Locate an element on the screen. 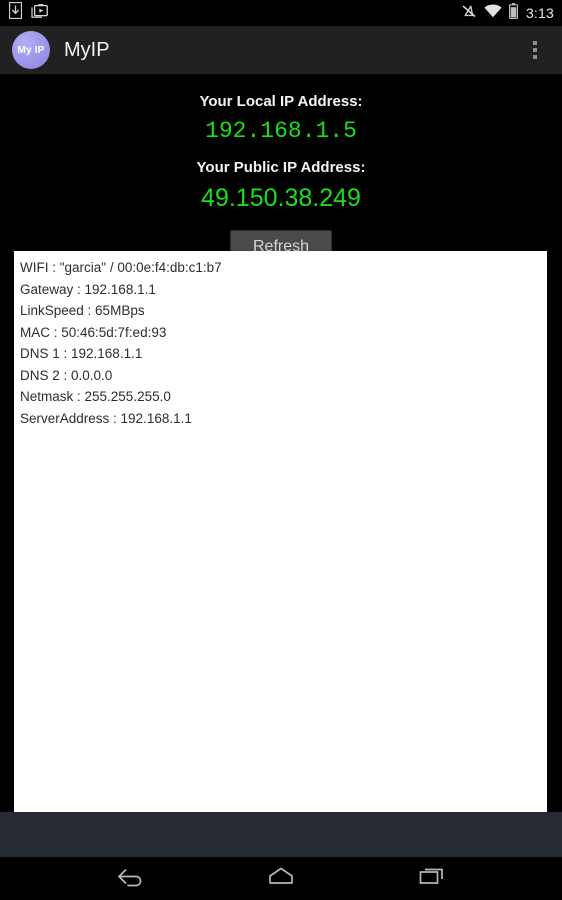  info-line: WIFI : "garcia" / 00:0e:f4:db:c1:b7 is located at coordinates (121, 267).